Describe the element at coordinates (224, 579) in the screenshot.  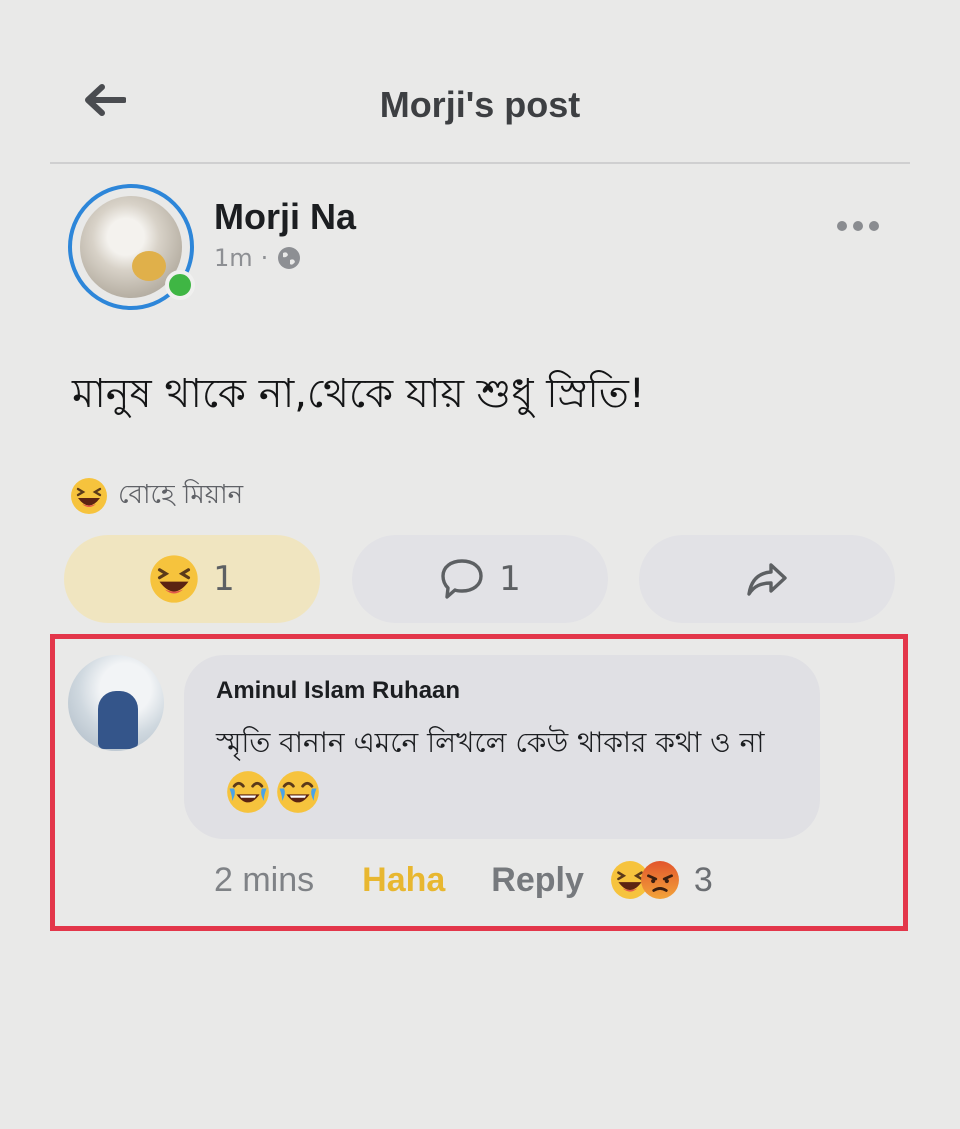
I see `reaction-count: 1` at that location.